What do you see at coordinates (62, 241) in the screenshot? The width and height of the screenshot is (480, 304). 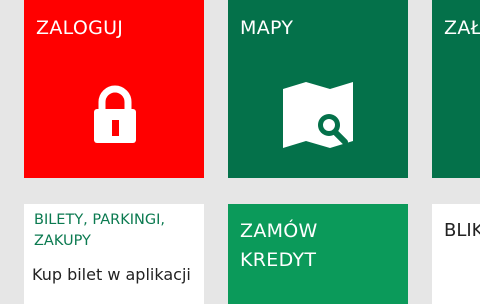 I see `tickets-heading-line2: ZAKUPY` at bounding box center [62, 241].